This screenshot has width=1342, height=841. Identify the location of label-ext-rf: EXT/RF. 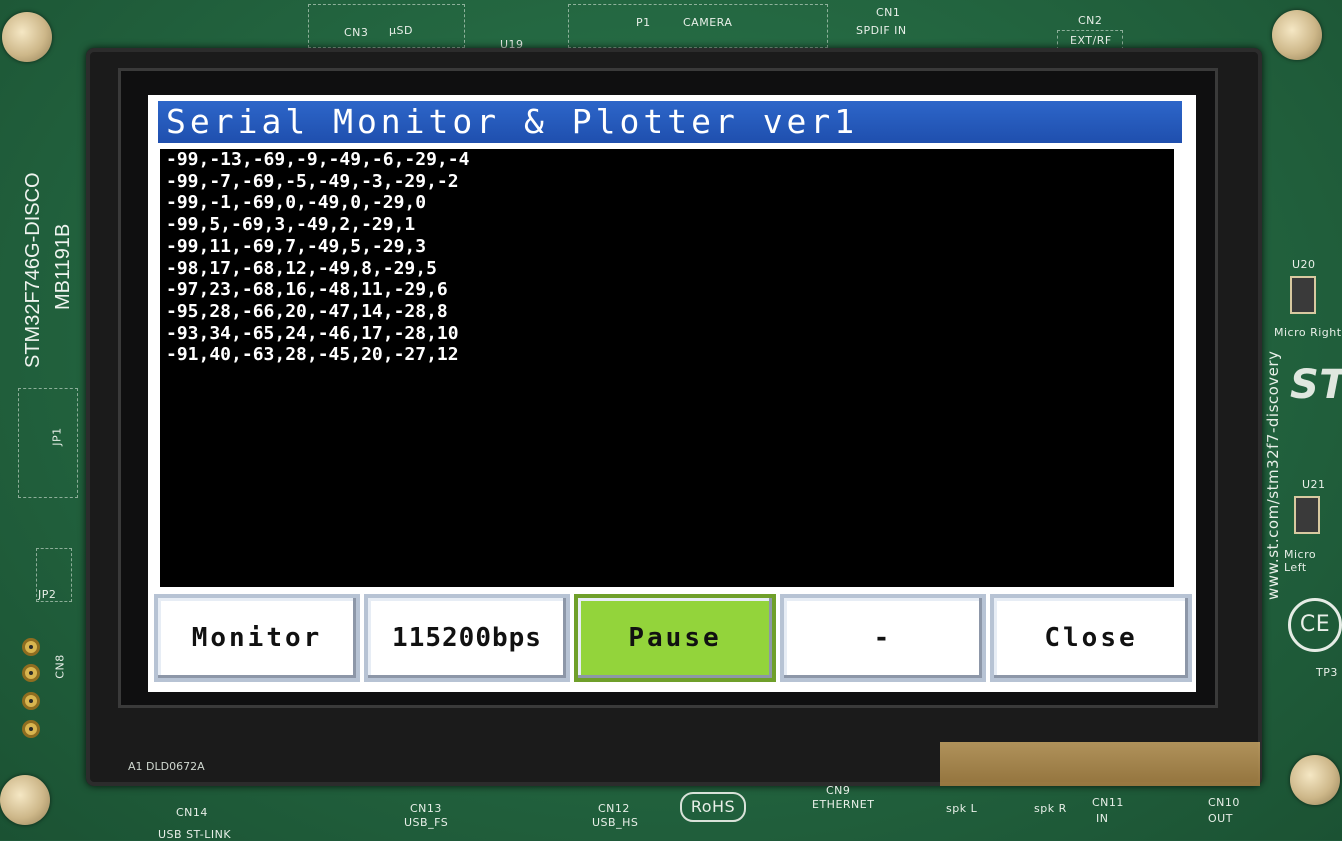
(1091, 40).